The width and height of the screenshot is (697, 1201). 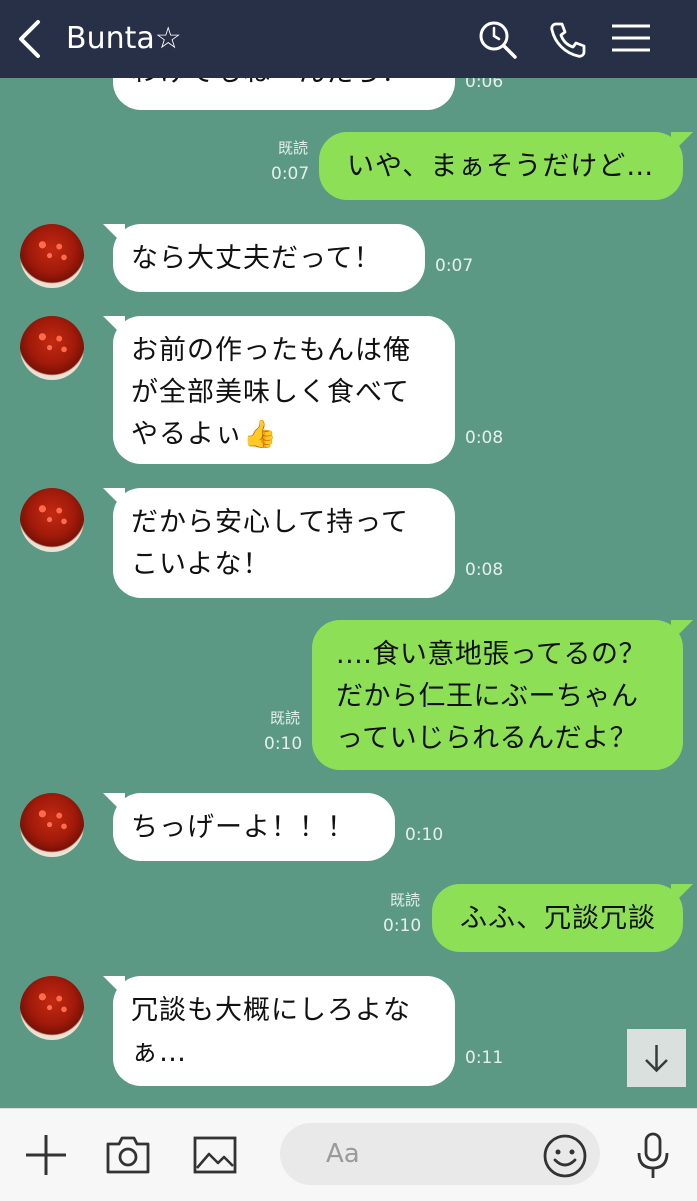 I want to click on back-arrow-icon, so click(x=29, y=39).